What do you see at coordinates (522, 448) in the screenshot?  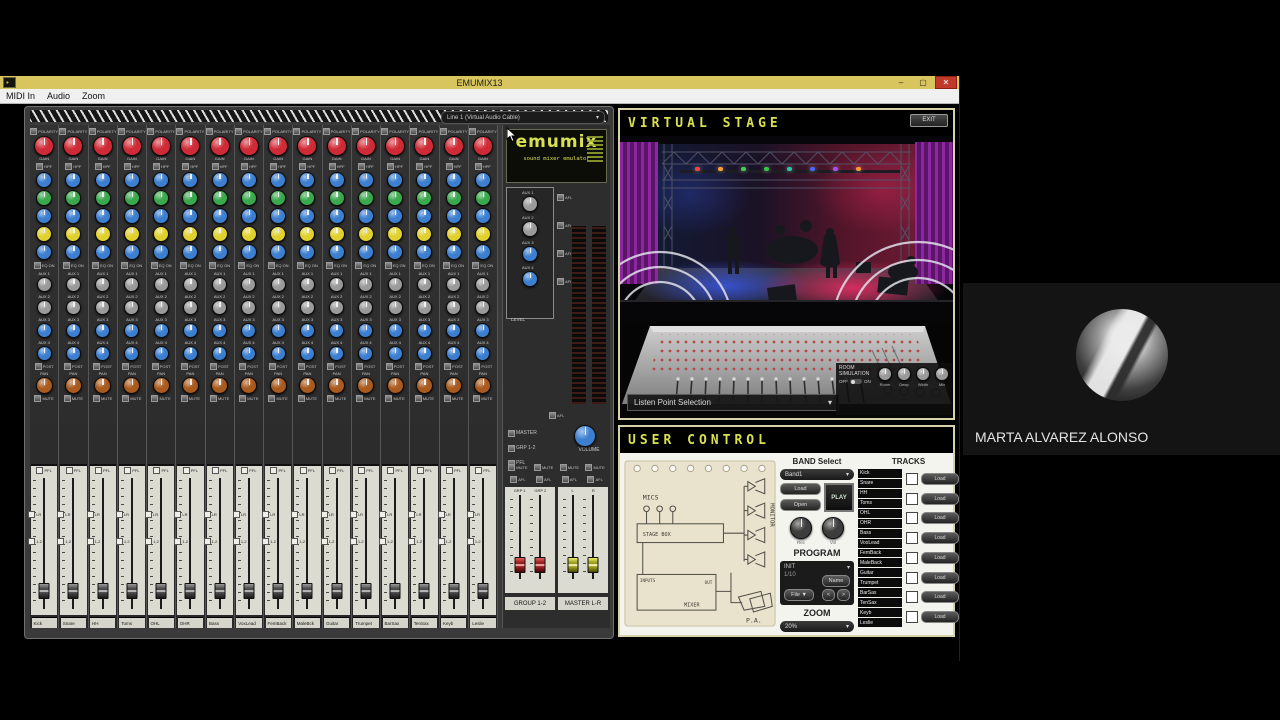 I see `grp12-button: GRP 1-2` at bounding box center [522, 448].